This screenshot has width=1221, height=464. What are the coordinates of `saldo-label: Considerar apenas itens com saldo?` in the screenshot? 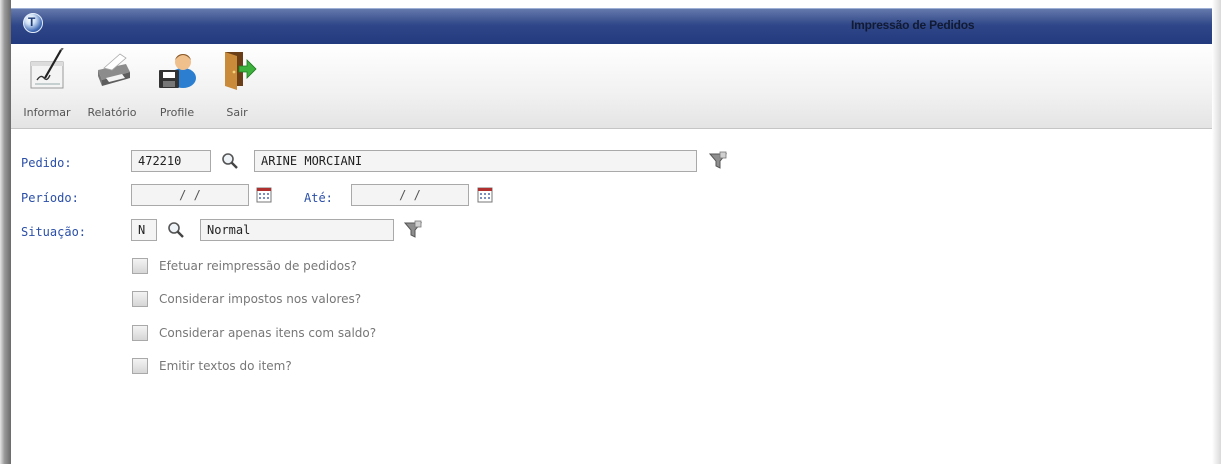 It's located at (268, 333).